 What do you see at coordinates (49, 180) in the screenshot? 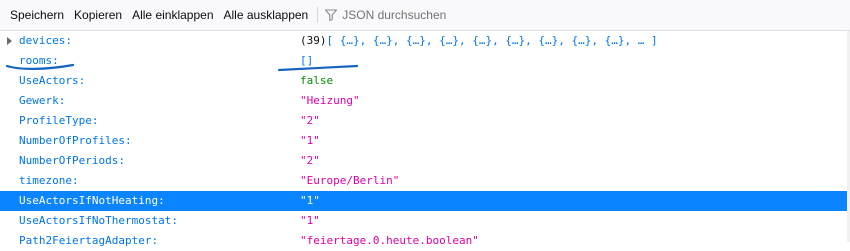
I see `json-key: timezone:` at bounding box center [49, 180].